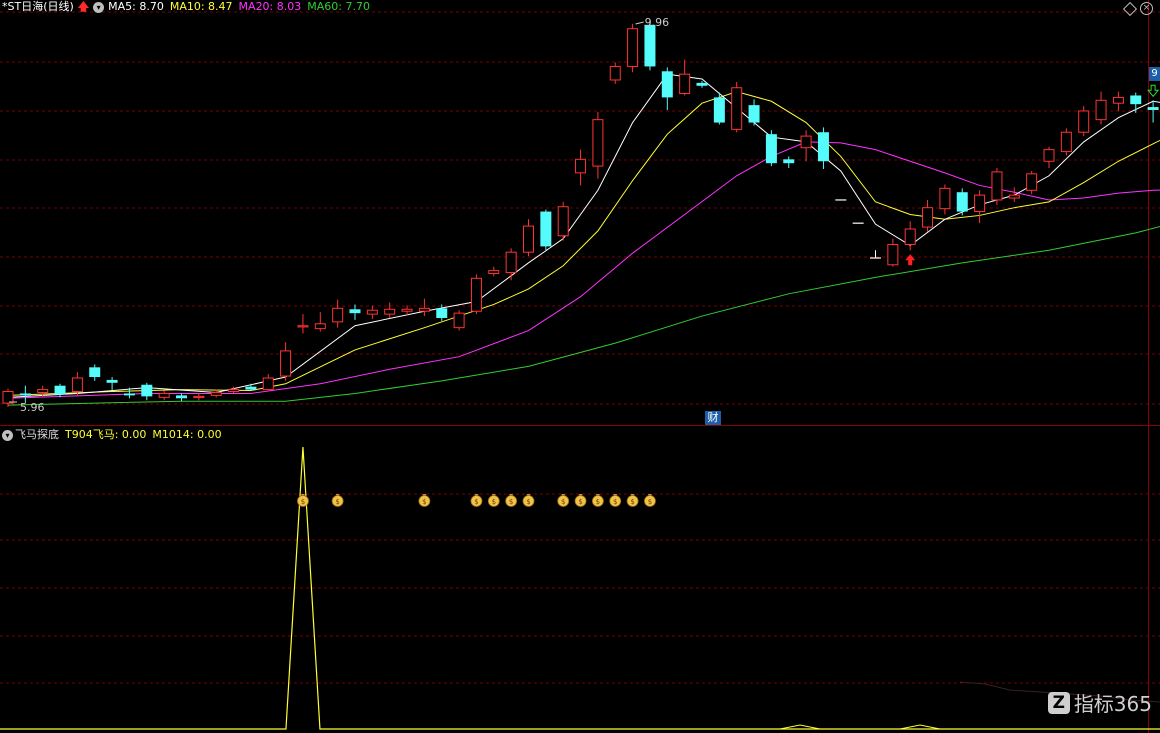  What do you see at coordinates (1154, 74) in the screenshot?
I see `price-edge-tag: 9` at bounding box center [1154, 74].